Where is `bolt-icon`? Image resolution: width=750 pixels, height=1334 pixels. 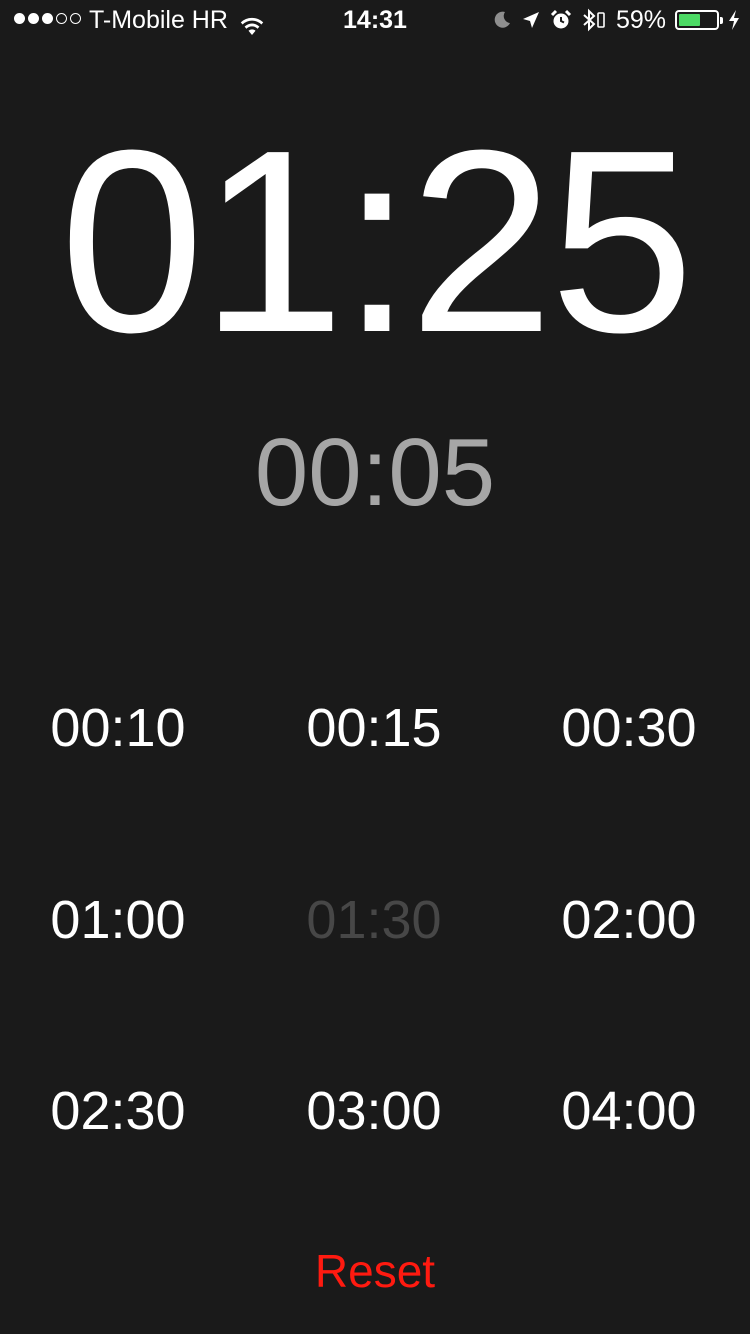
bolt-icon is located at coordinates (734, 20).